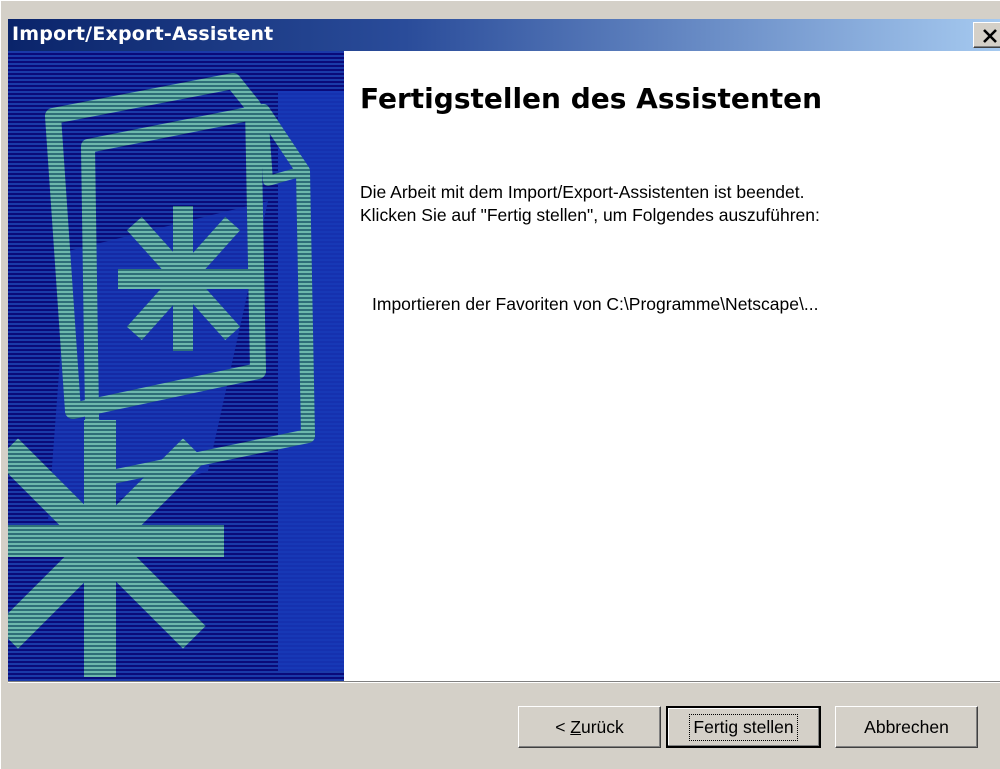  Describe the element at coordinates (504, 35) in the screenshot. I see `title-bar: Import/Export-Assistent` at that location.